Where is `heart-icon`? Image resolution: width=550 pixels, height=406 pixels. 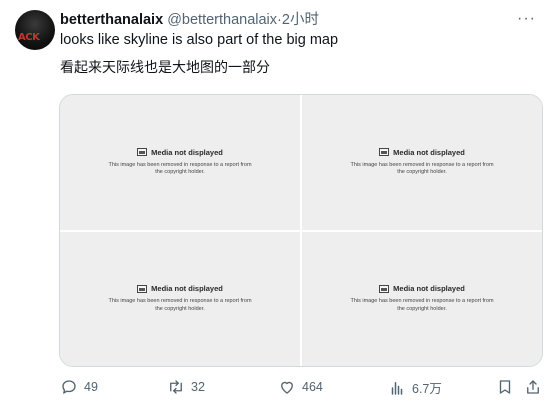 heart-icon is located at coordinates (287, 387).